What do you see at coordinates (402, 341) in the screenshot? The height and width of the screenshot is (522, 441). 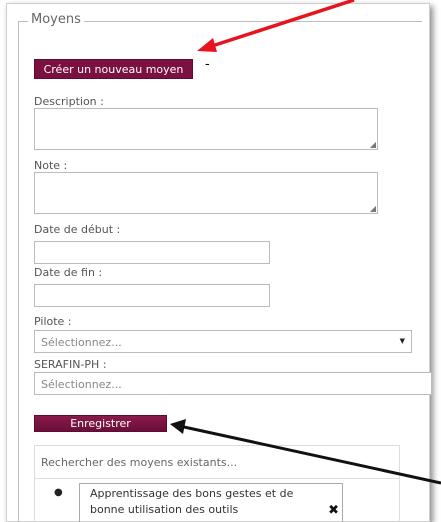 I see `caret-down-icon: ▼` at bounding box center [402, 341].